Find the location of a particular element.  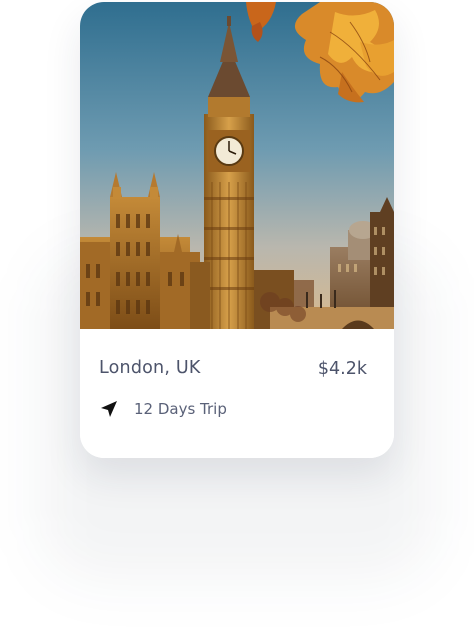

price-label: $4.2k is located at coordinates (342, 369).